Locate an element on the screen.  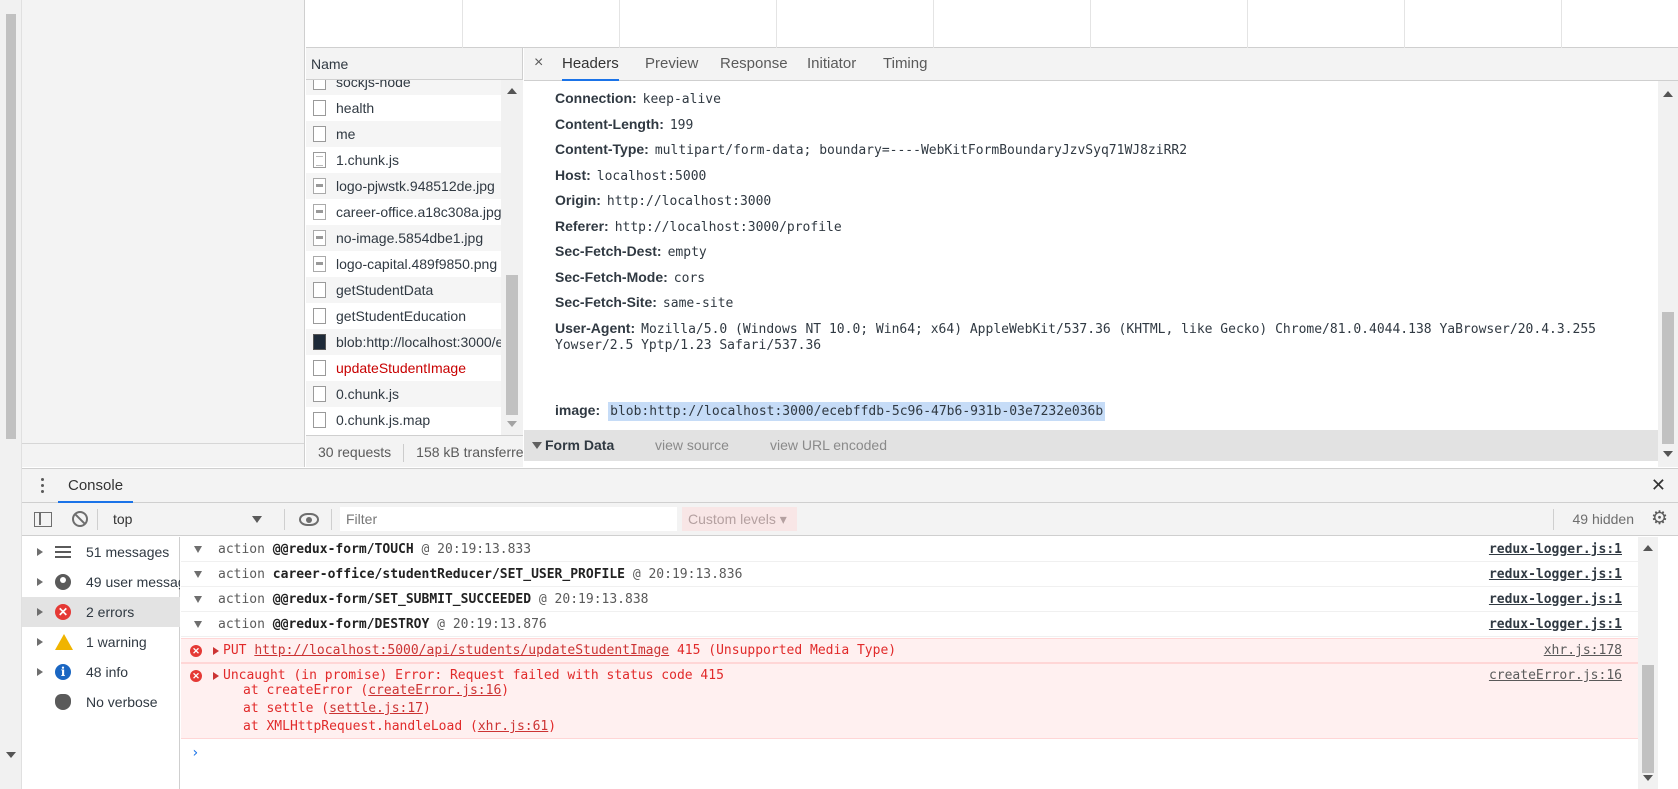
request-row: health is located at coordinates (403, 108).